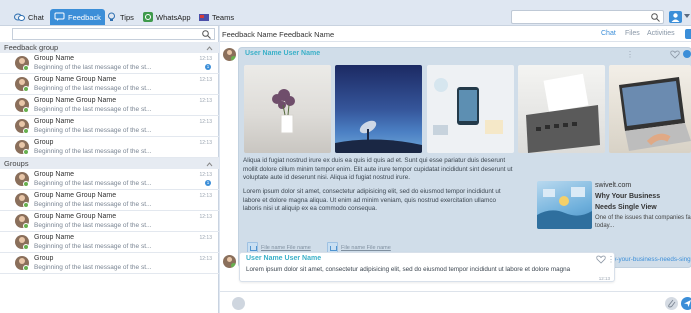  Describe the element at coordinates (564, 205) in the screenshot. I see `link-preview-image` at that location.